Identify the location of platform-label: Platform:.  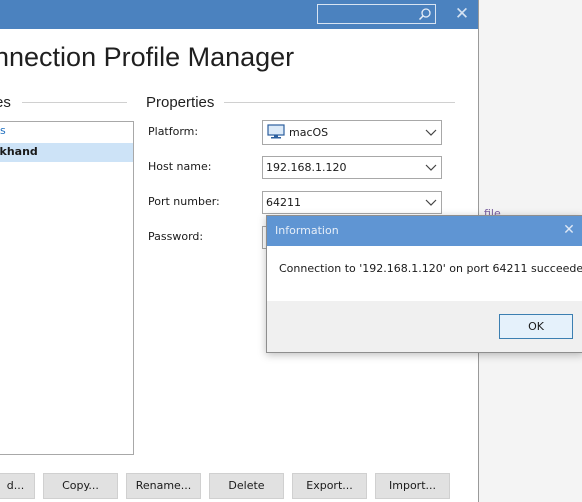
(173, 131).